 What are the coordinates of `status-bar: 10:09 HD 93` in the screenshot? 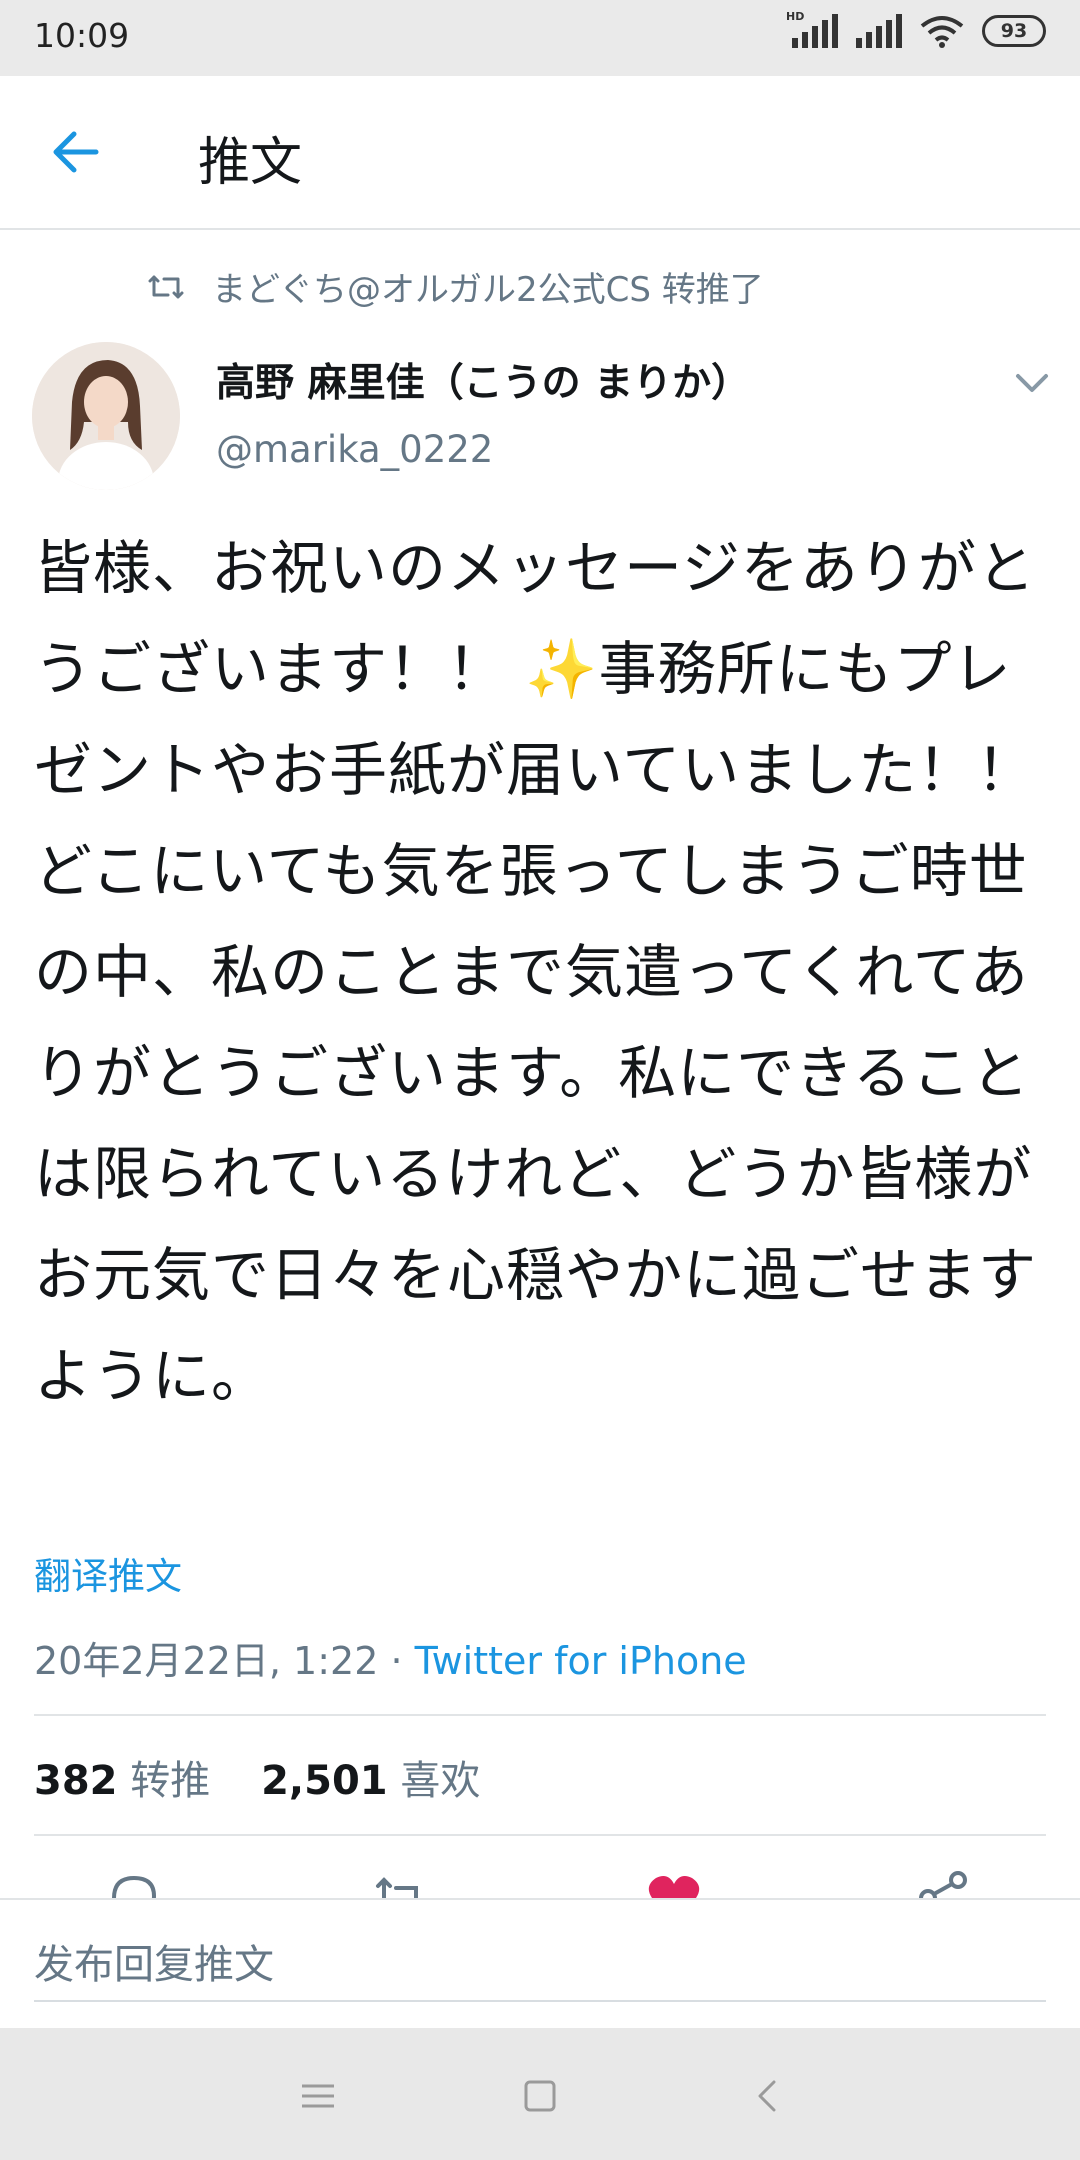 It's located at (540, 38).